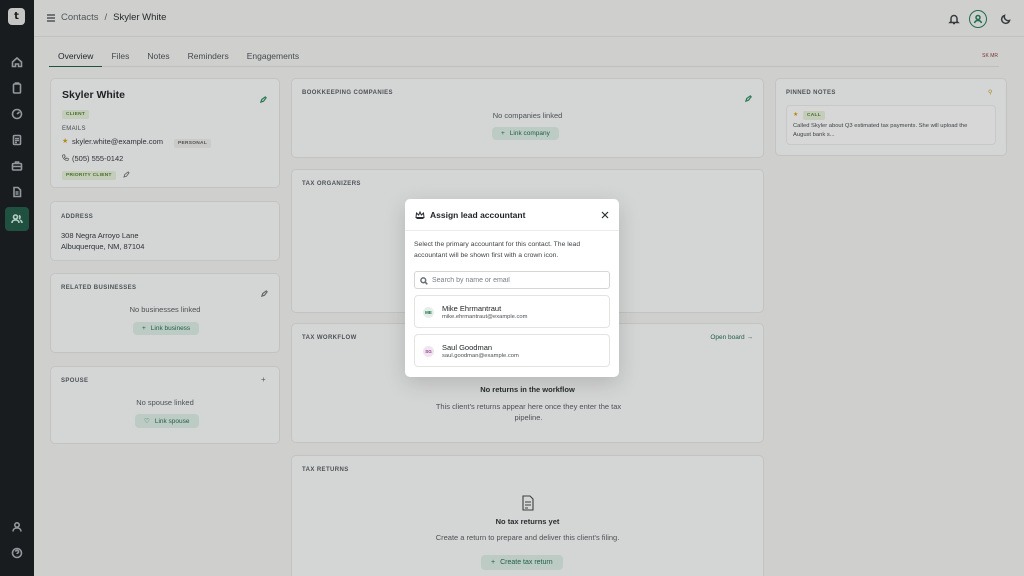  I want to click on accountant-search-input, so click(517, 280).